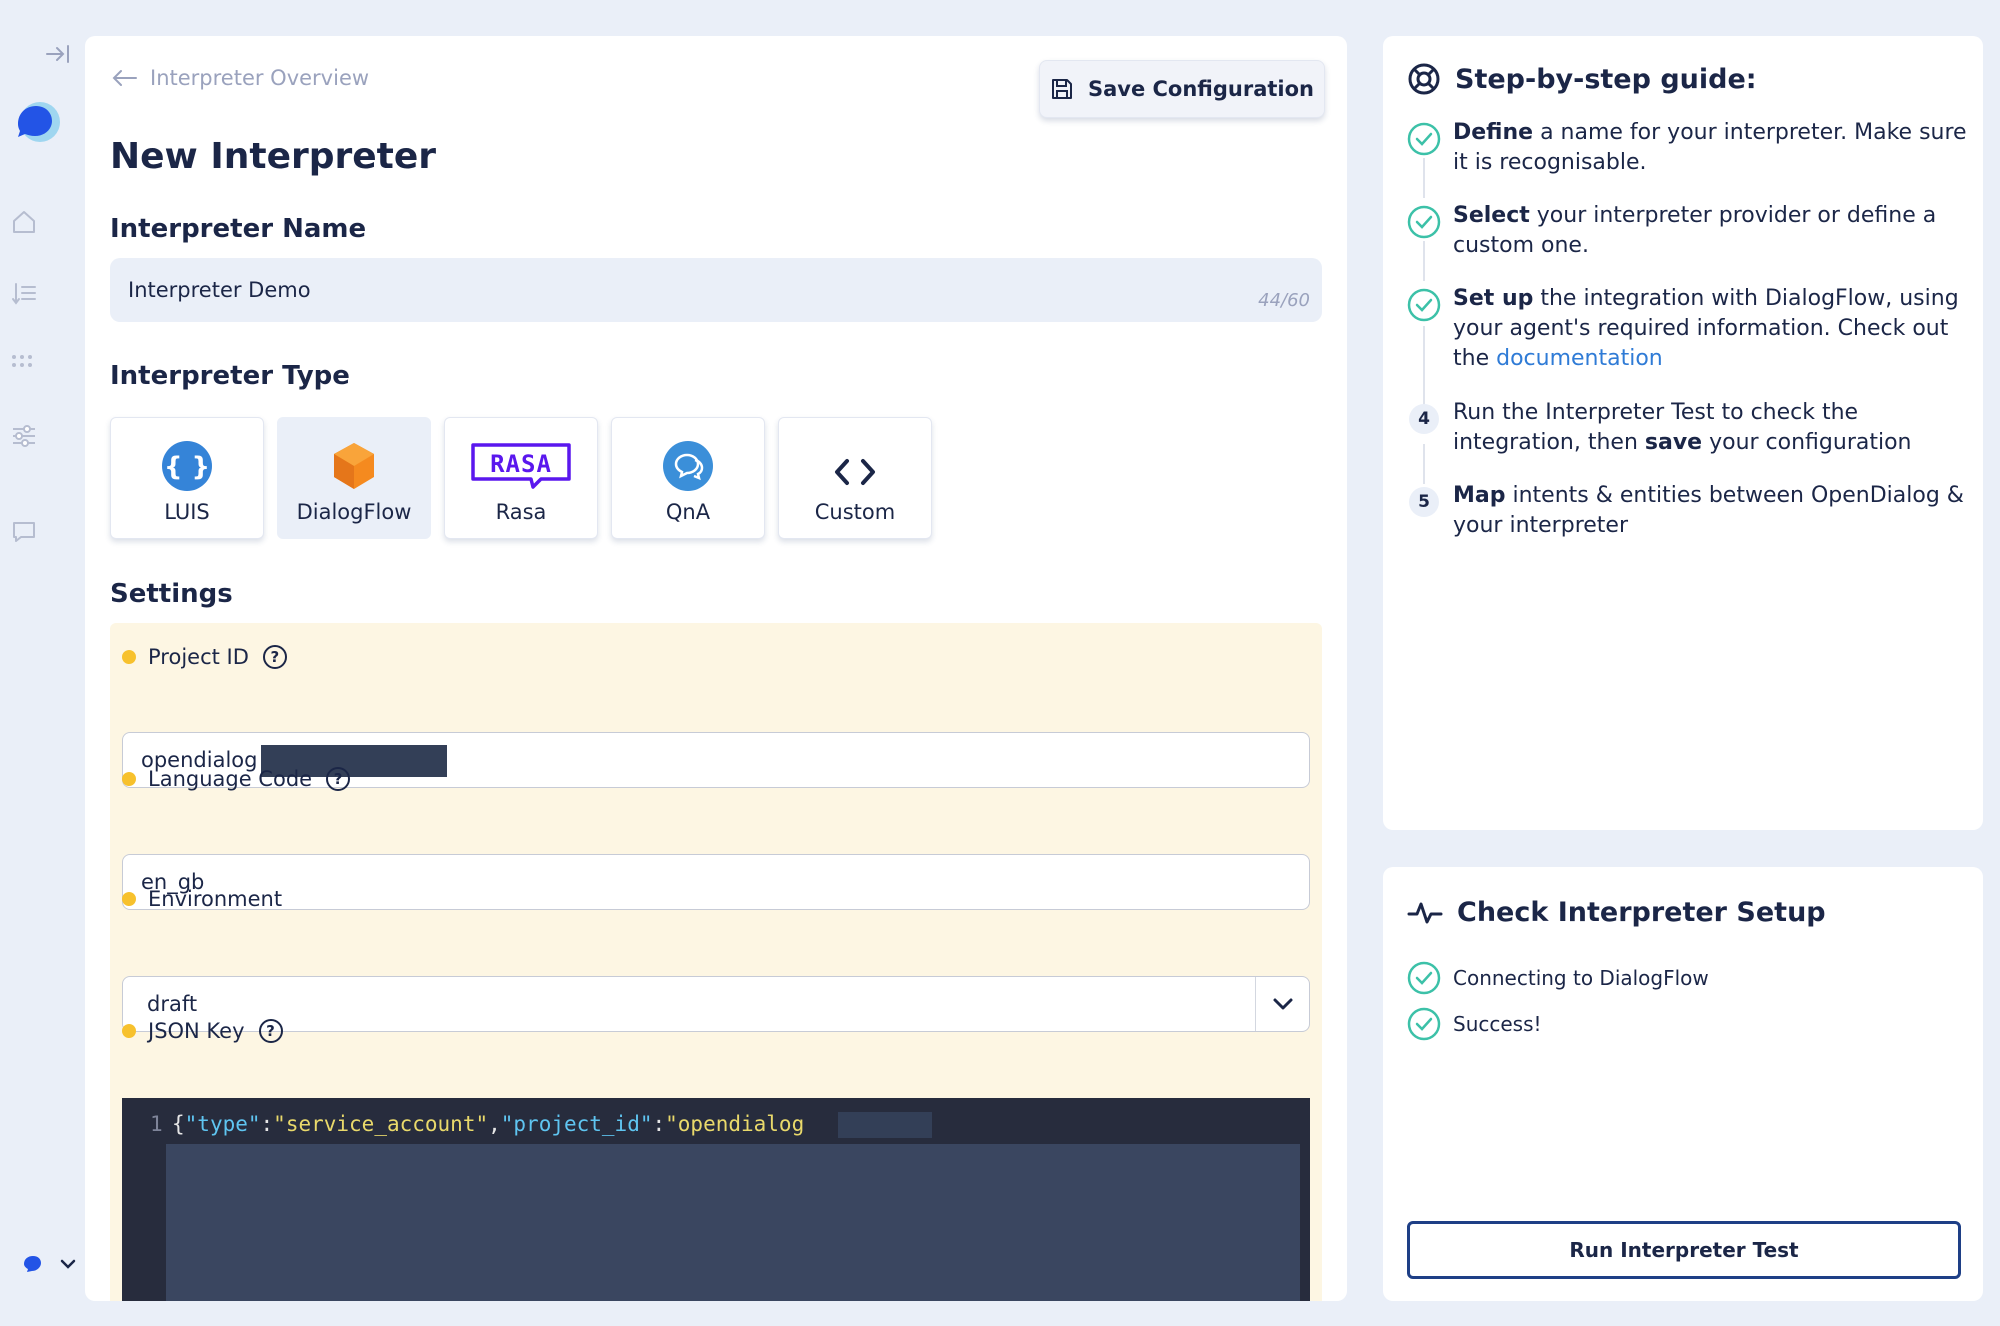 The height and width of the screenshot is (1326, 2000). I want to click on settings-heading: Settings, so click(171, 594).